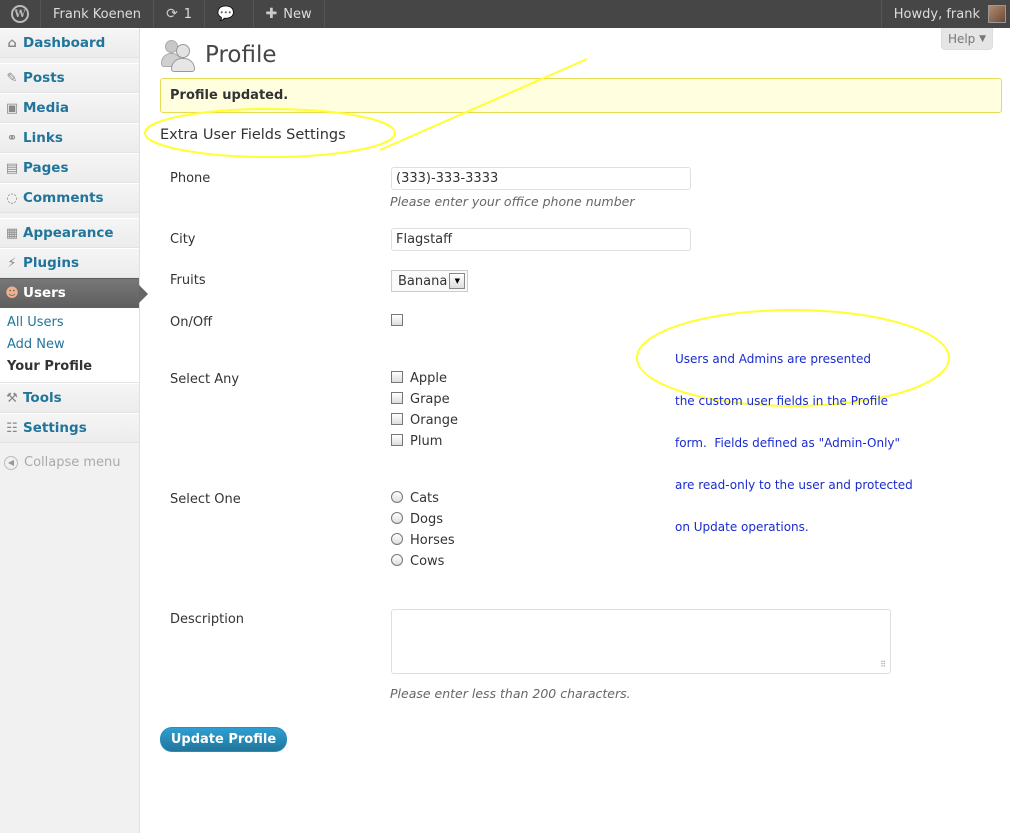 Image resolution: width=1010 pixels, height=833 pixels. I want to click on fruits-selected-value: Banana, so click(423, 281).